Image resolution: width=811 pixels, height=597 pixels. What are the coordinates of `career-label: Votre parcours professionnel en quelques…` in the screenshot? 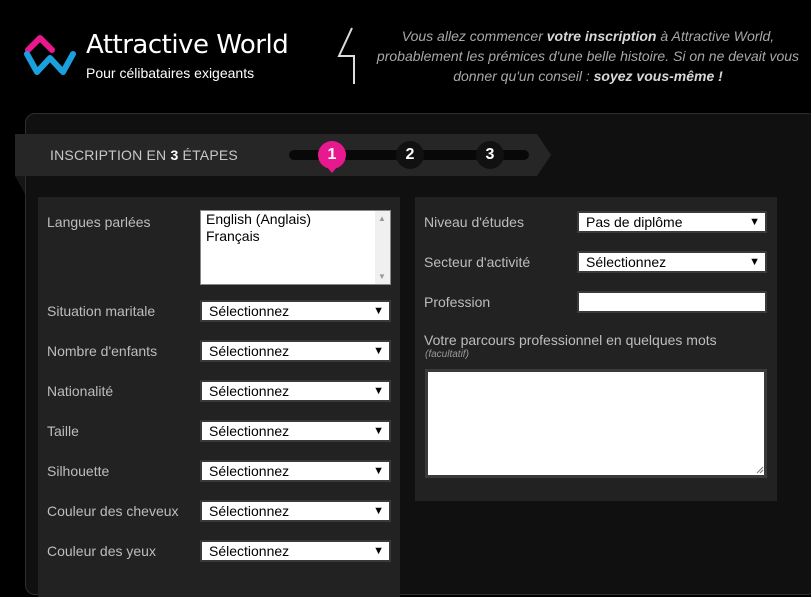 It's located at (570, 340).